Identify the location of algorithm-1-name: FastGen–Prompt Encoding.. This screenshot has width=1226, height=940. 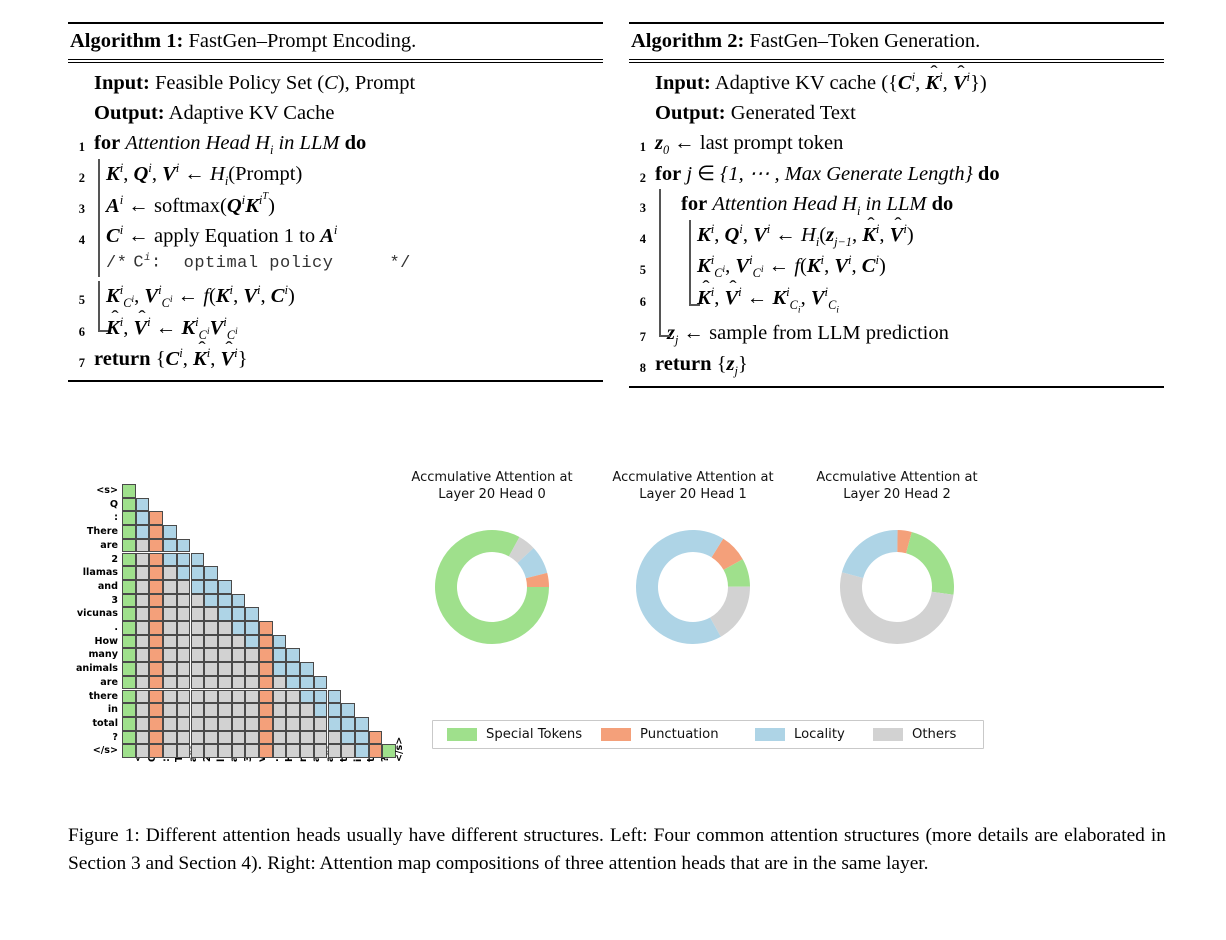
(302, 41).